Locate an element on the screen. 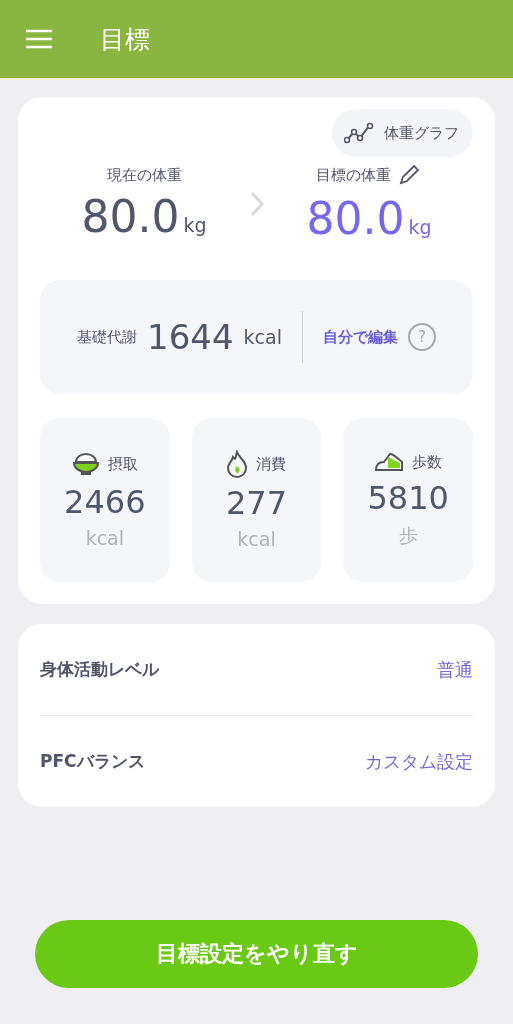 This screenshot has width=513, height=1024. stat-value: 277 is located at coordinates (256, 503).